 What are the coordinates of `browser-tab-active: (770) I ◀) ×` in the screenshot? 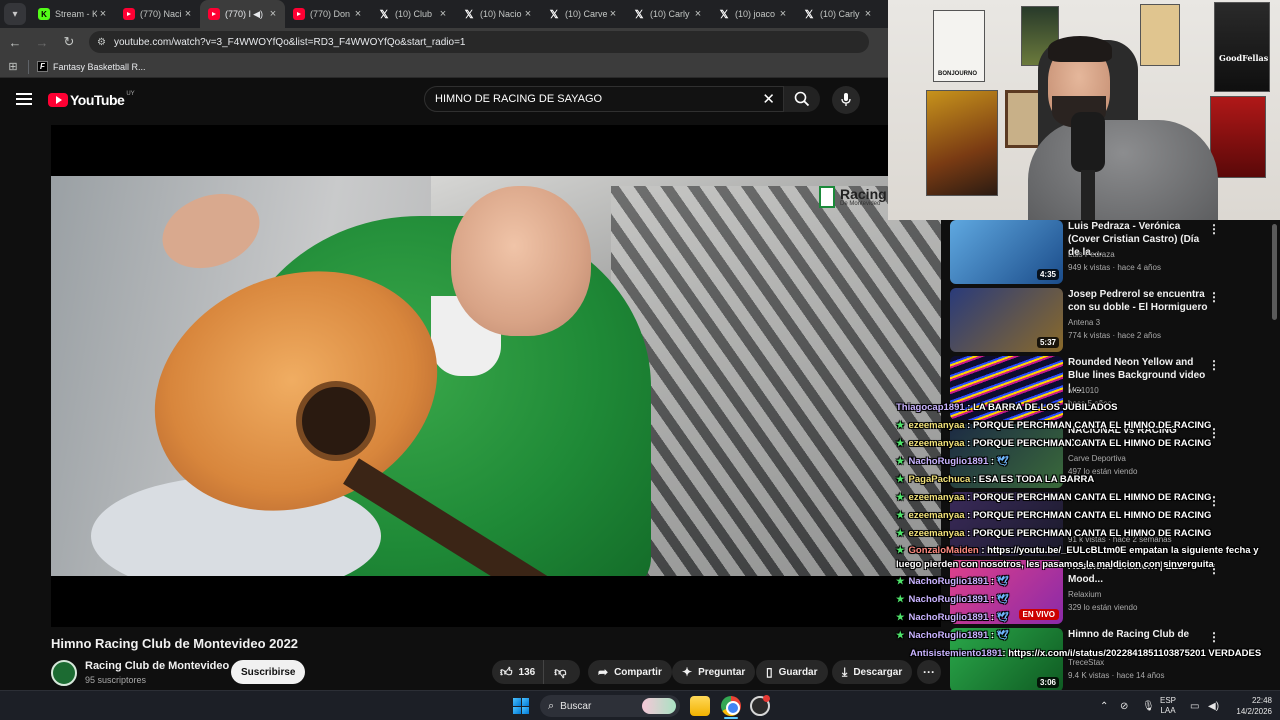 It's located at (242, 14).